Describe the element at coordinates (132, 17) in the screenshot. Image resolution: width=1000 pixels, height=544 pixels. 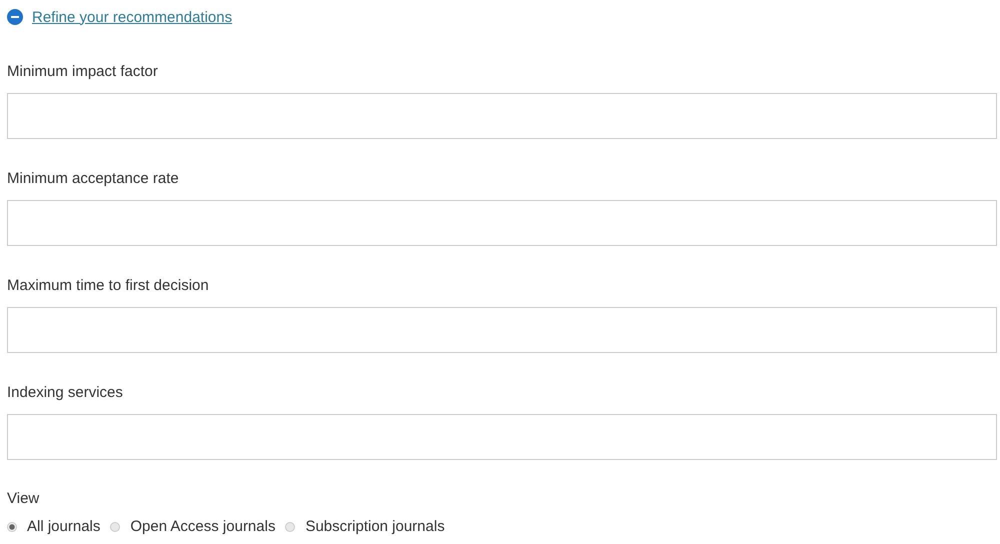
I see `refine-link: Refine your recommendations` at that location.